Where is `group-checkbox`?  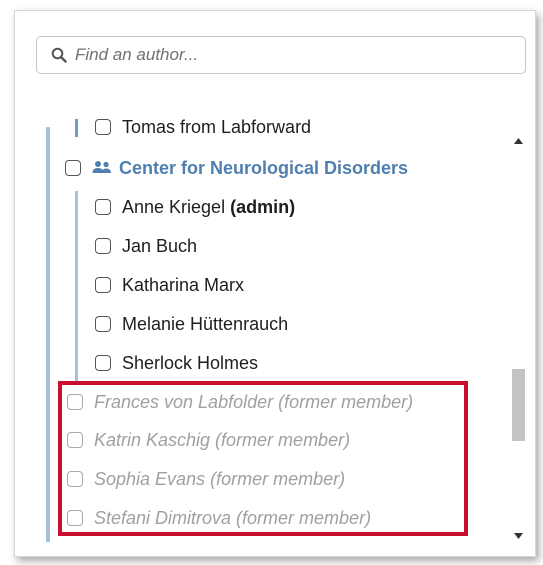 group-checkbox is located at coordinates (73, 168).